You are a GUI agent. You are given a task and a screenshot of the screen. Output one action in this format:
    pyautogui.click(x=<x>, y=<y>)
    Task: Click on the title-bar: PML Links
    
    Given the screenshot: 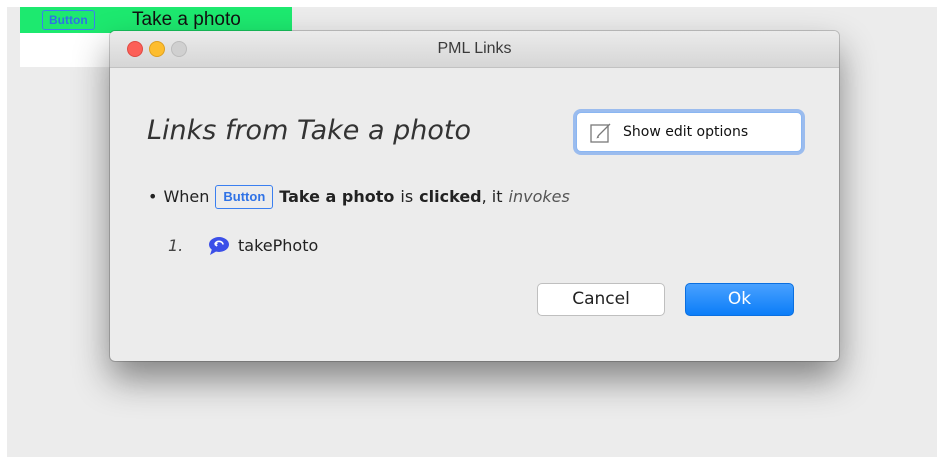 What is the action you would take?
    pyautogui.click(x=474, y=49)
    